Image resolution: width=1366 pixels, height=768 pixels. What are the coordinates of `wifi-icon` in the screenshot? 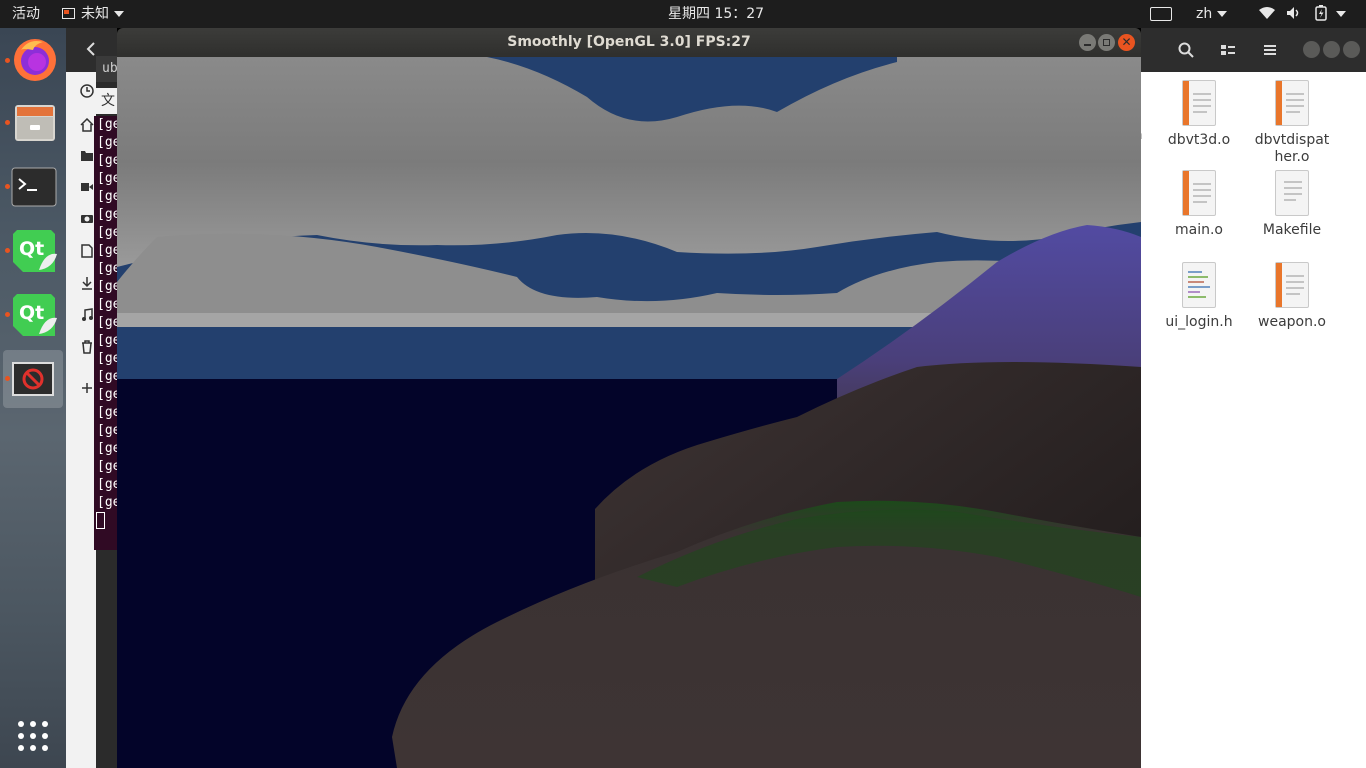 It's located at (1267, 13).